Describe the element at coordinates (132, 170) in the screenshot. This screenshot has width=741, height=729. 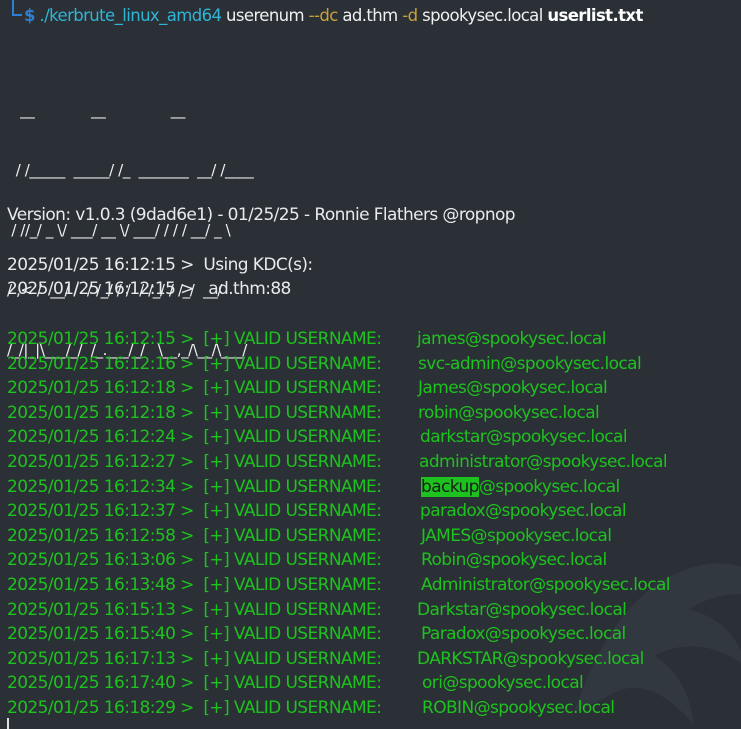
I see `banner-line: / /_____ _____/ /_ _______ __/ /____` at that location.